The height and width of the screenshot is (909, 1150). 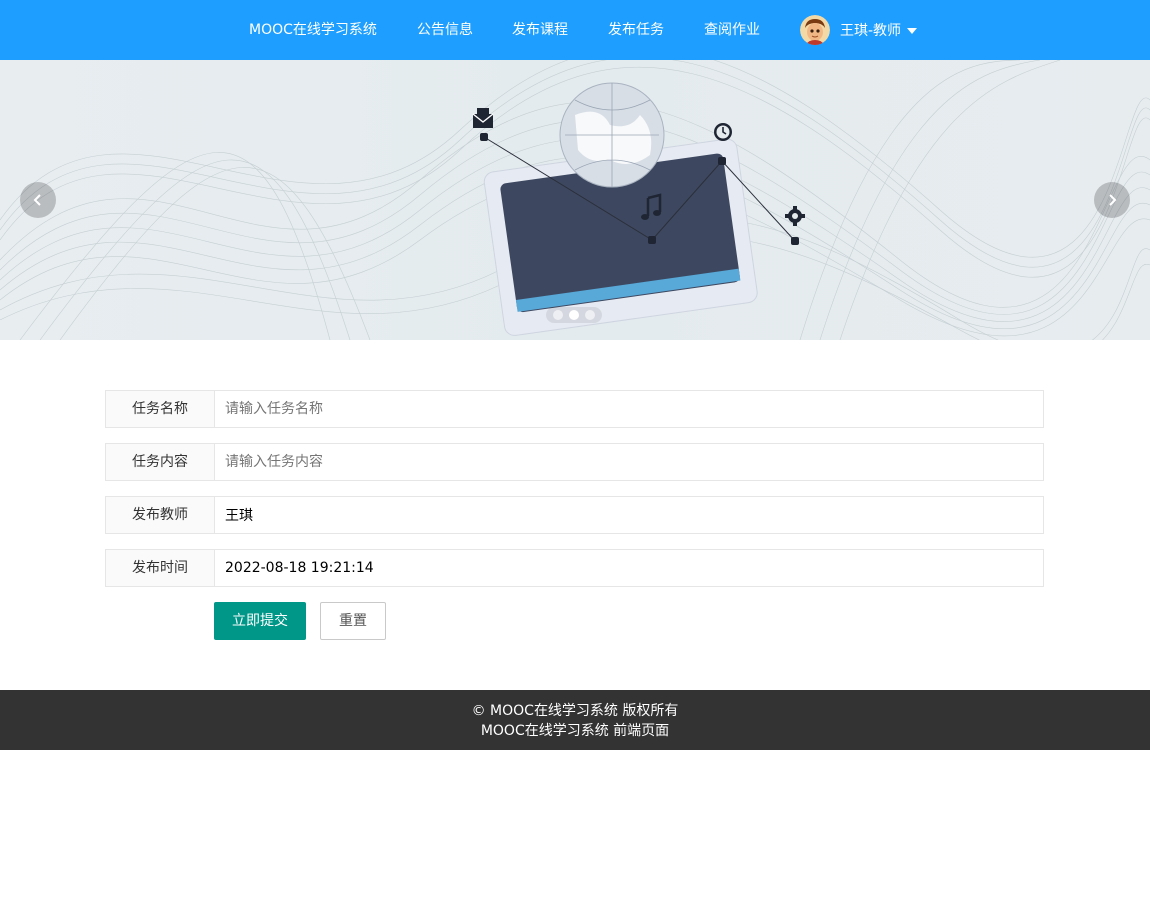 I want to click on chevron-left-icon, so click(x=37, y=200).